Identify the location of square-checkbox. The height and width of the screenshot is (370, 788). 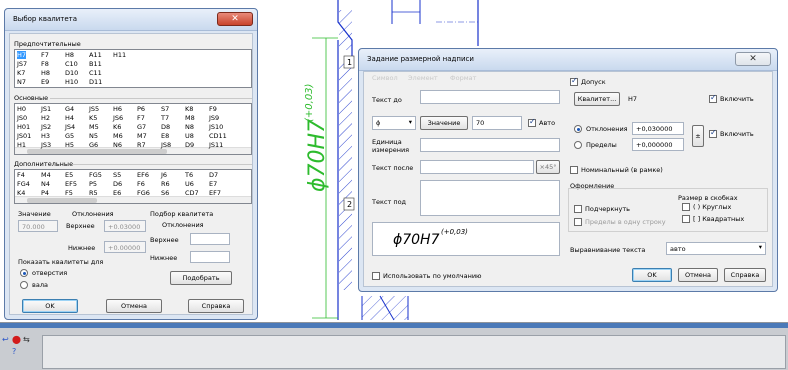
(686, 219).